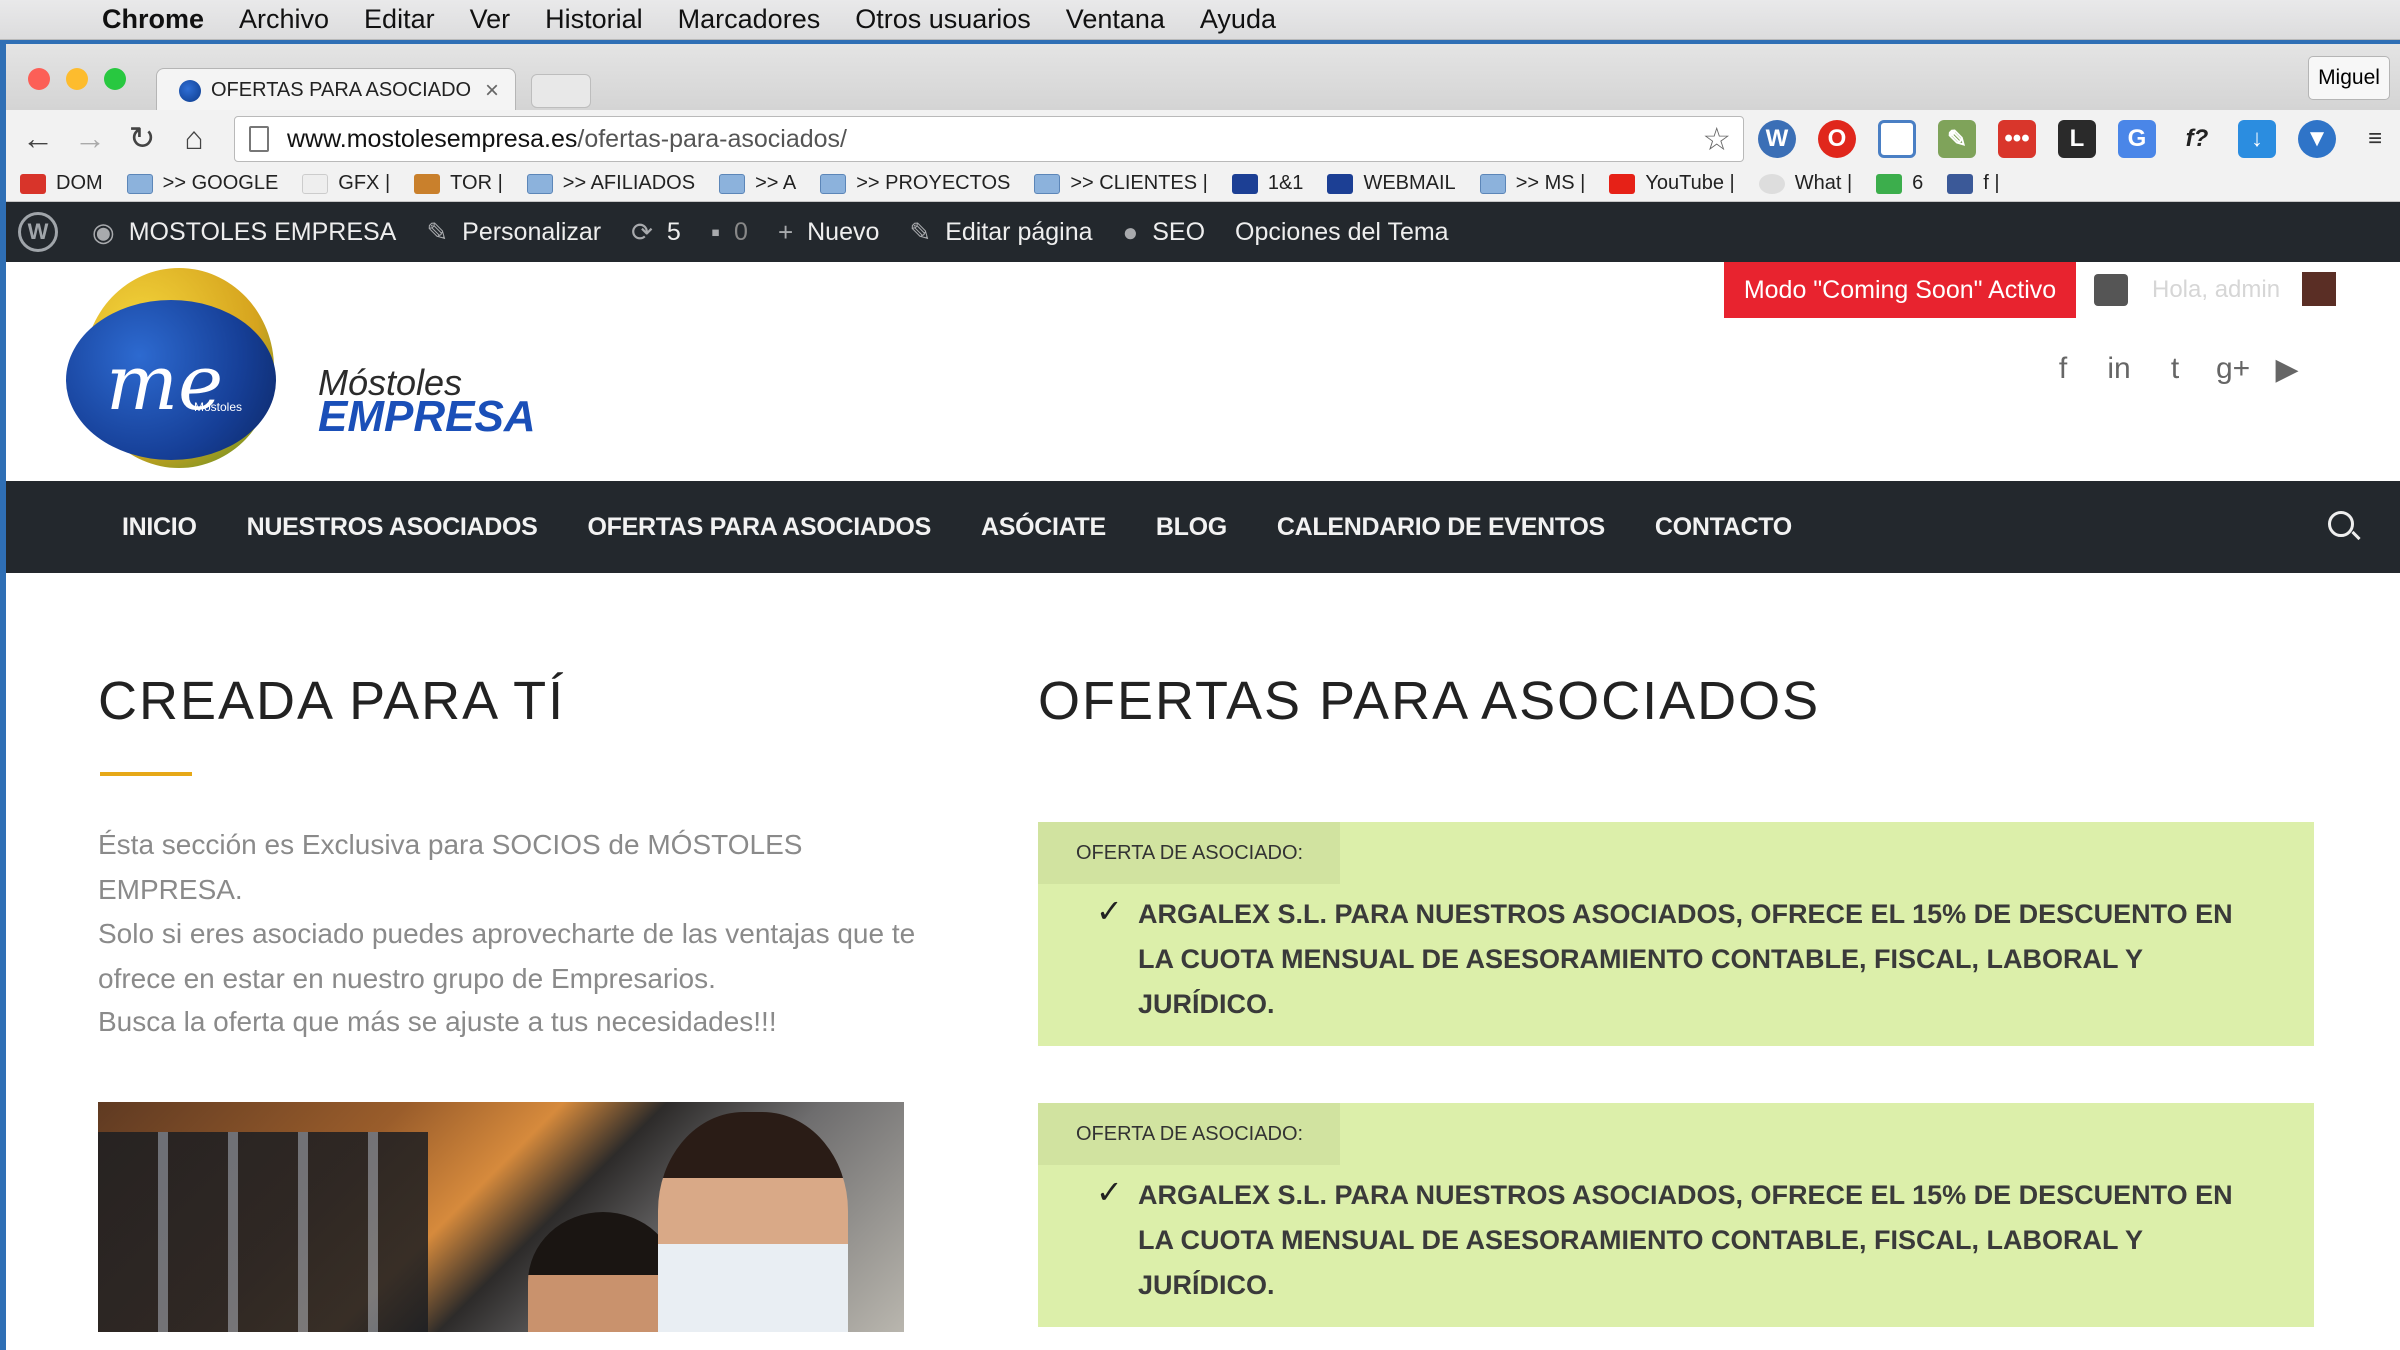 Image resolution: width=2400 pixels, height=1350 pixels. What do you see at coordinates (2119, 369) in the screenshot?
I see `linkedin-icon: in` at bounding box center [2119, 369].